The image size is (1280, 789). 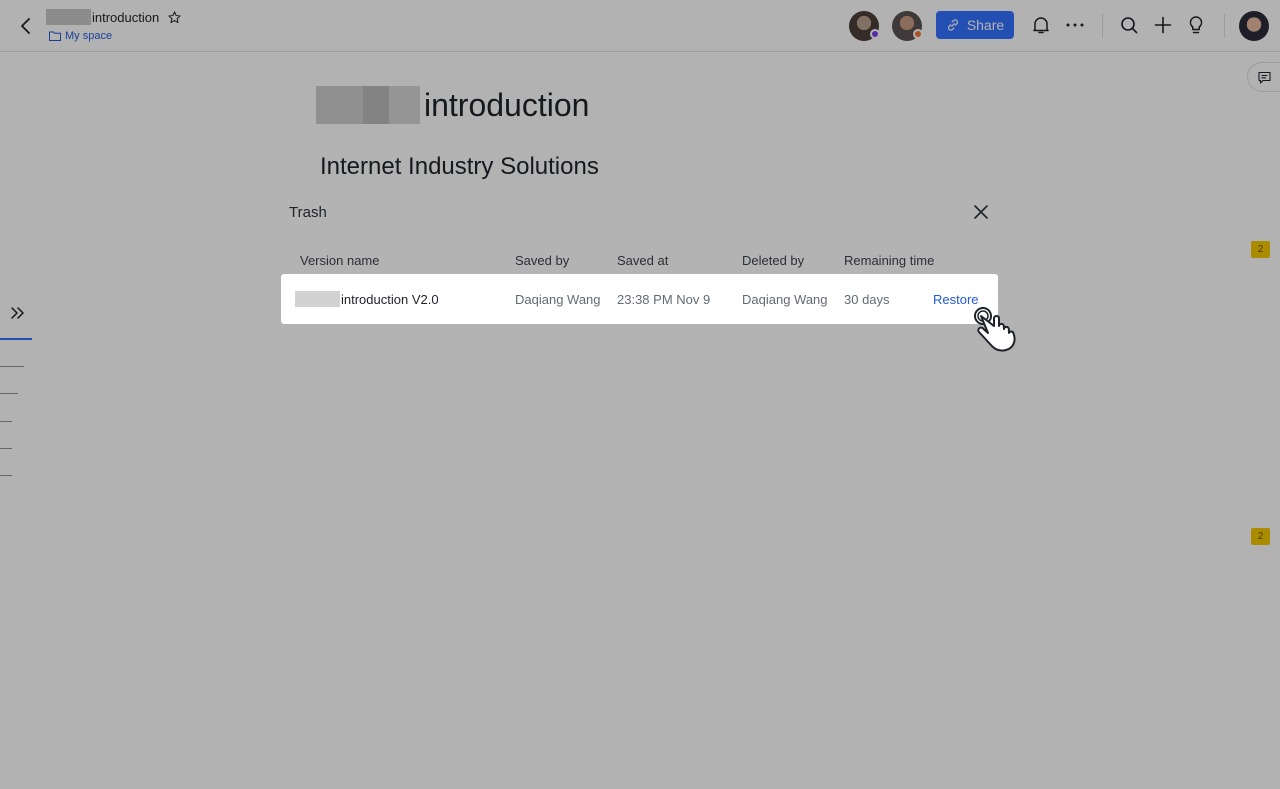 What do you see at coordinates (308, 212) in the screenshot?
I see `dialog-title: Trash` at bounding box center [308, 212].